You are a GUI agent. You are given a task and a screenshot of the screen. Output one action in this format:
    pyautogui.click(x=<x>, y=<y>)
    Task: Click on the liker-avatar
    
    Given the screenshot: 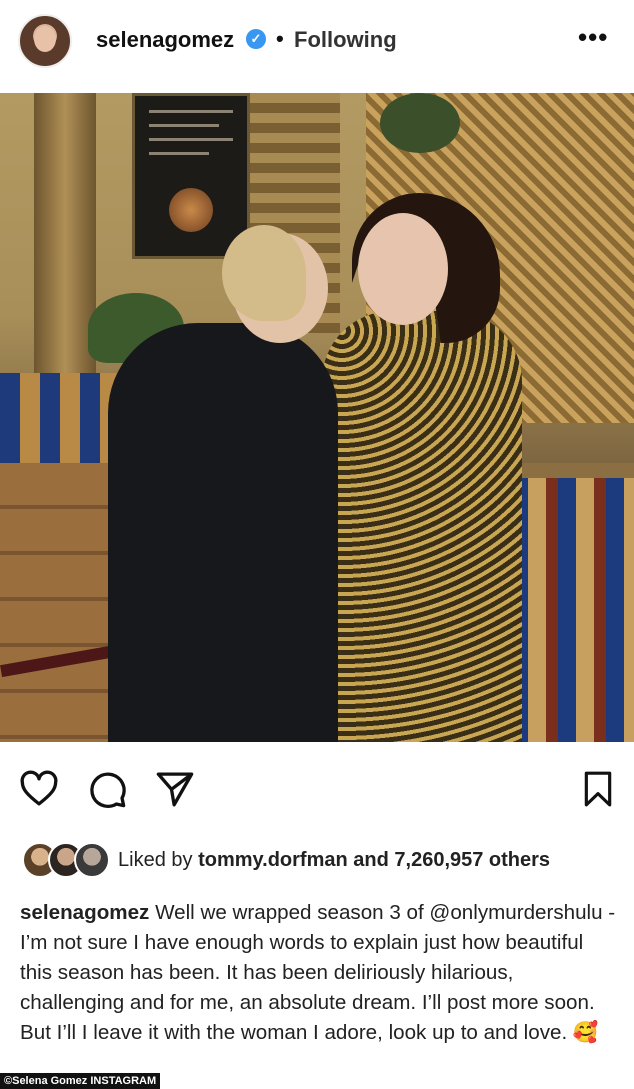 What is the action you would take?
    pyautogui.click(x=92, y=860)
    